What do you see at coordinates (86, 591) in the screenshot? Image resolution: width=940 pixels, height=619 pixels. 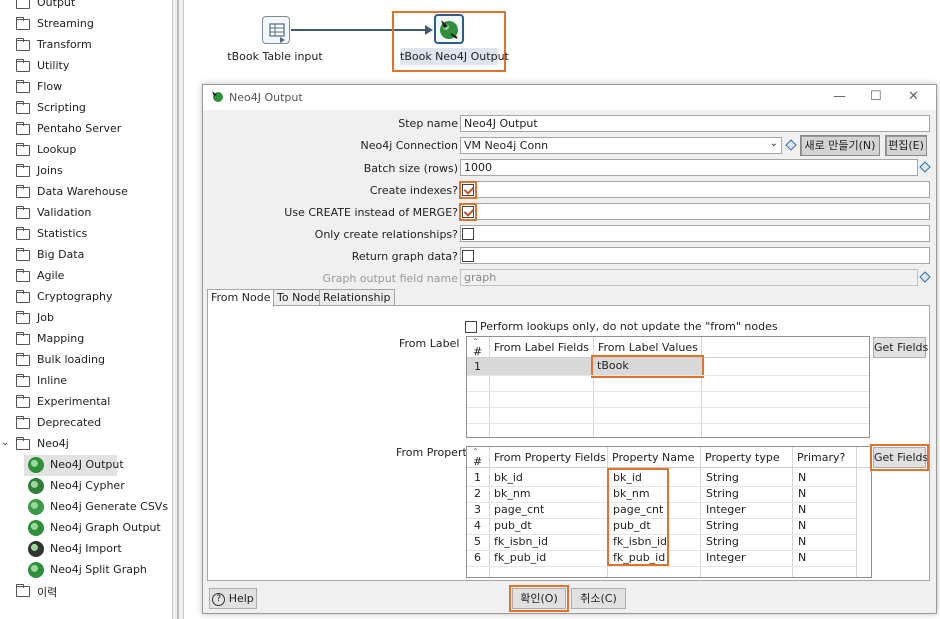 I see `tree-folder-history: 이력` at bounding box center [86, 591].